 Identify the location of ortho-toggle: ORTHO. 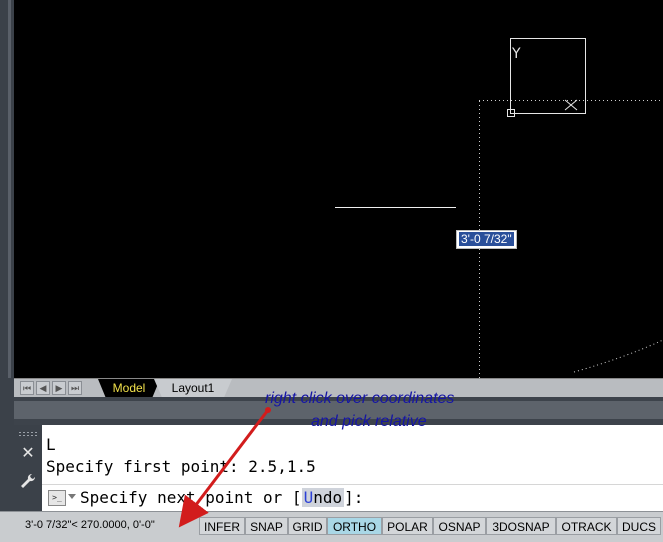
(354, 526).